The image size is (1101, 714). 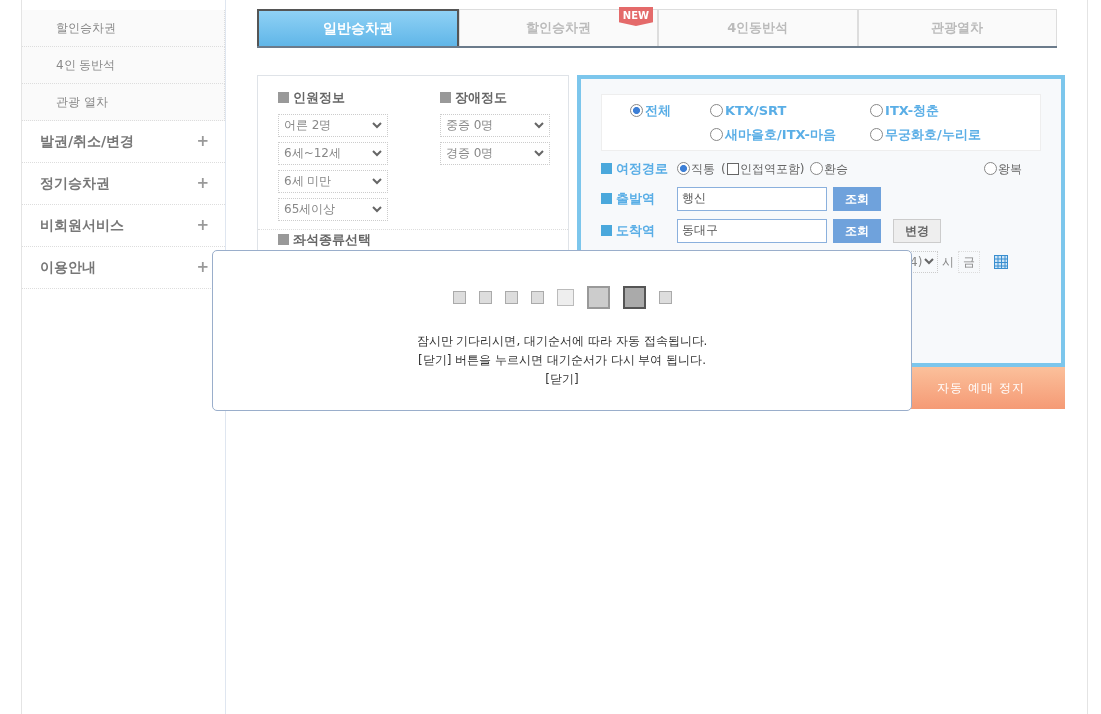 I want to click on field-label: 출발역, so click(x=636, y=198).